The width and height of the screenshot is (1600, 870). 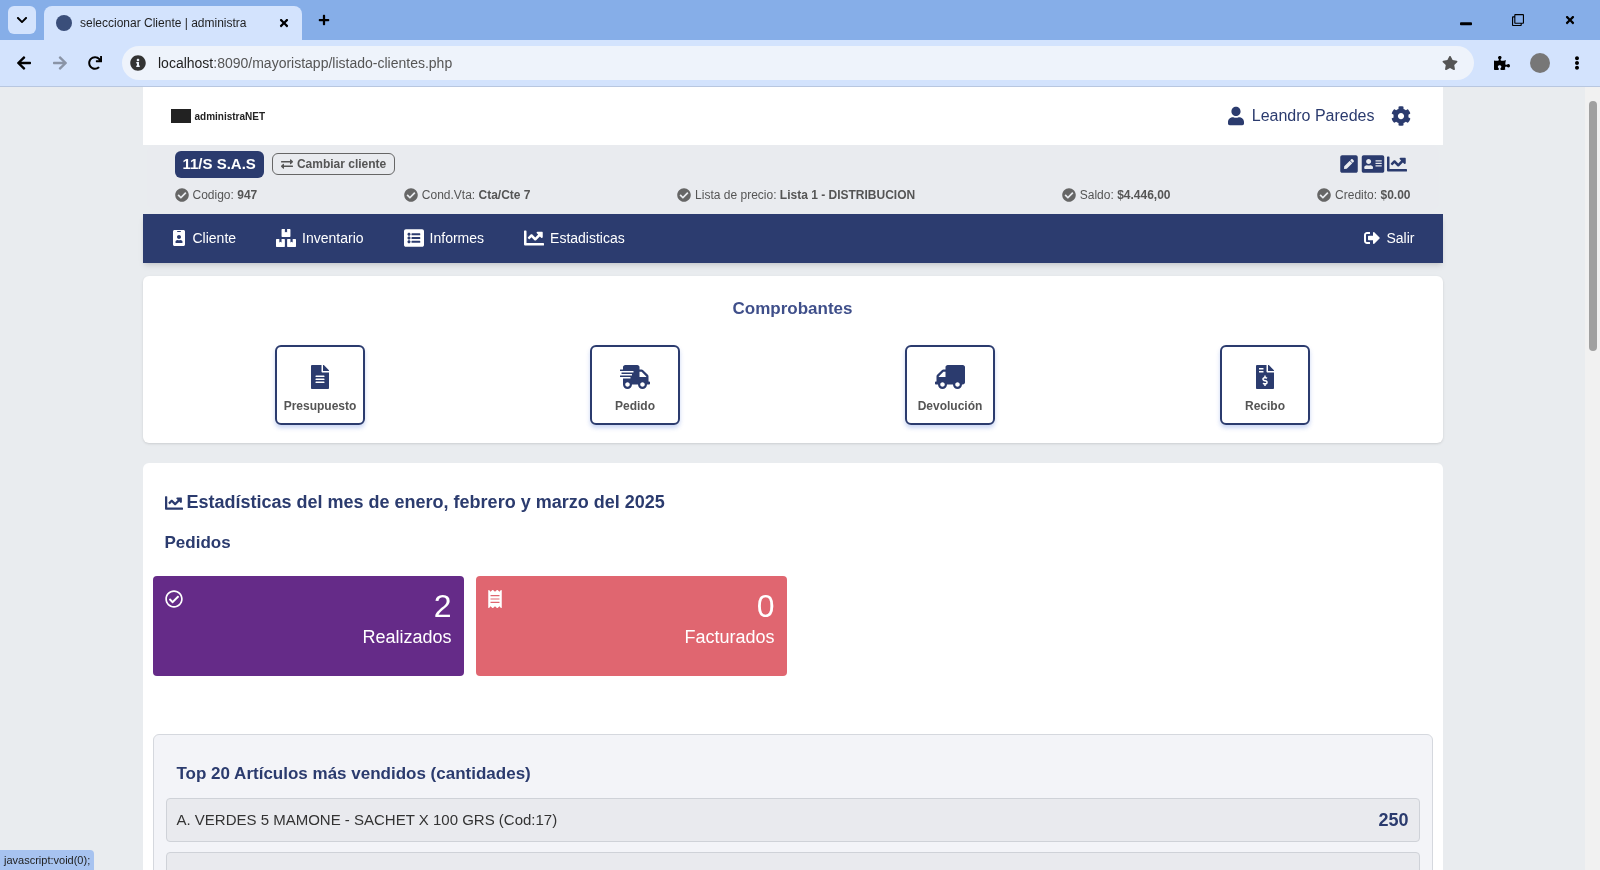 I want to click on profile-avatar, so click(x=1540, y=63).